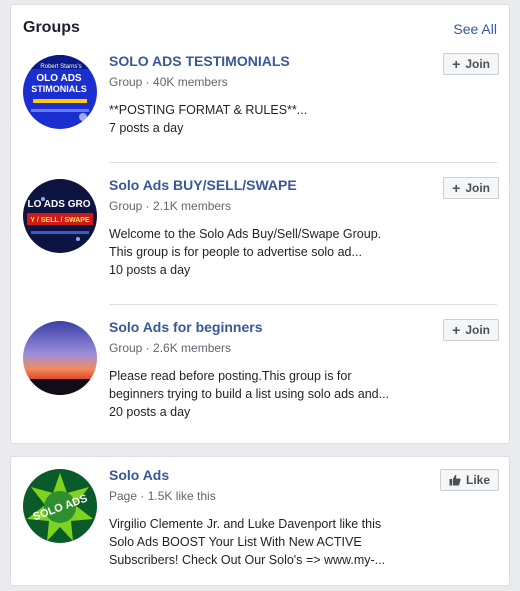  What do you see at coordinates (186, 327) in the screenshot?
I see `group-title: Solo Ads for beginners` at bounding box center [186, 327].